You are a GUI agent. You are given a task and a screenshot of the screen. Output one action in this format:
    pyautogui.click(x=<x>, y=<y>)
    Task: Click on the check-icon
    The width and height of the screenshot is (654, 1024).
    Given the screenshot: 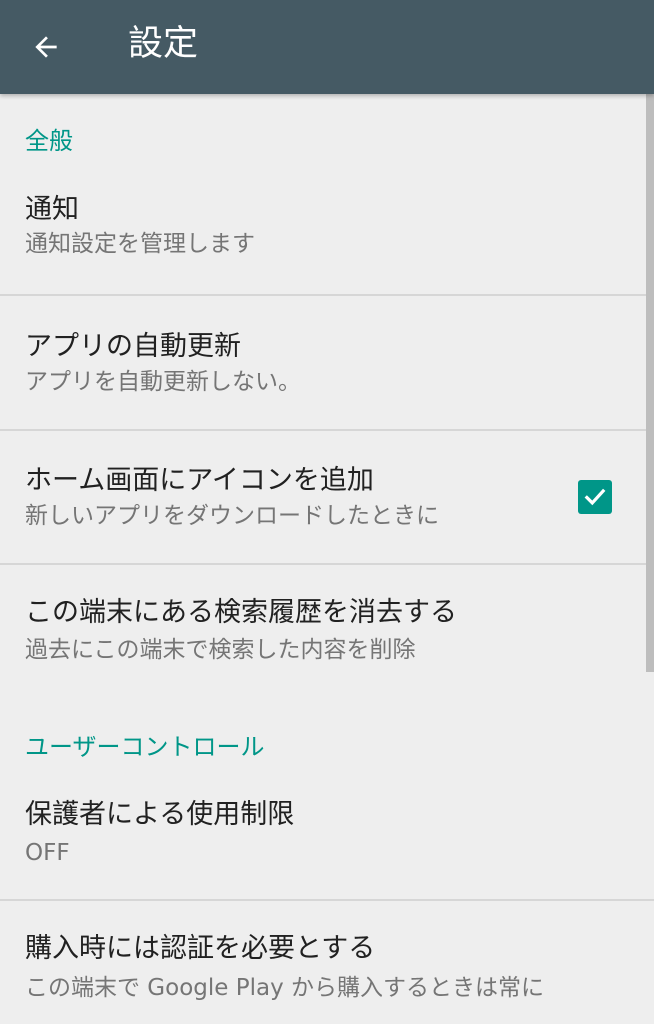 What is the action you would take?
    pyautogui.click(x=595, y=497)
    